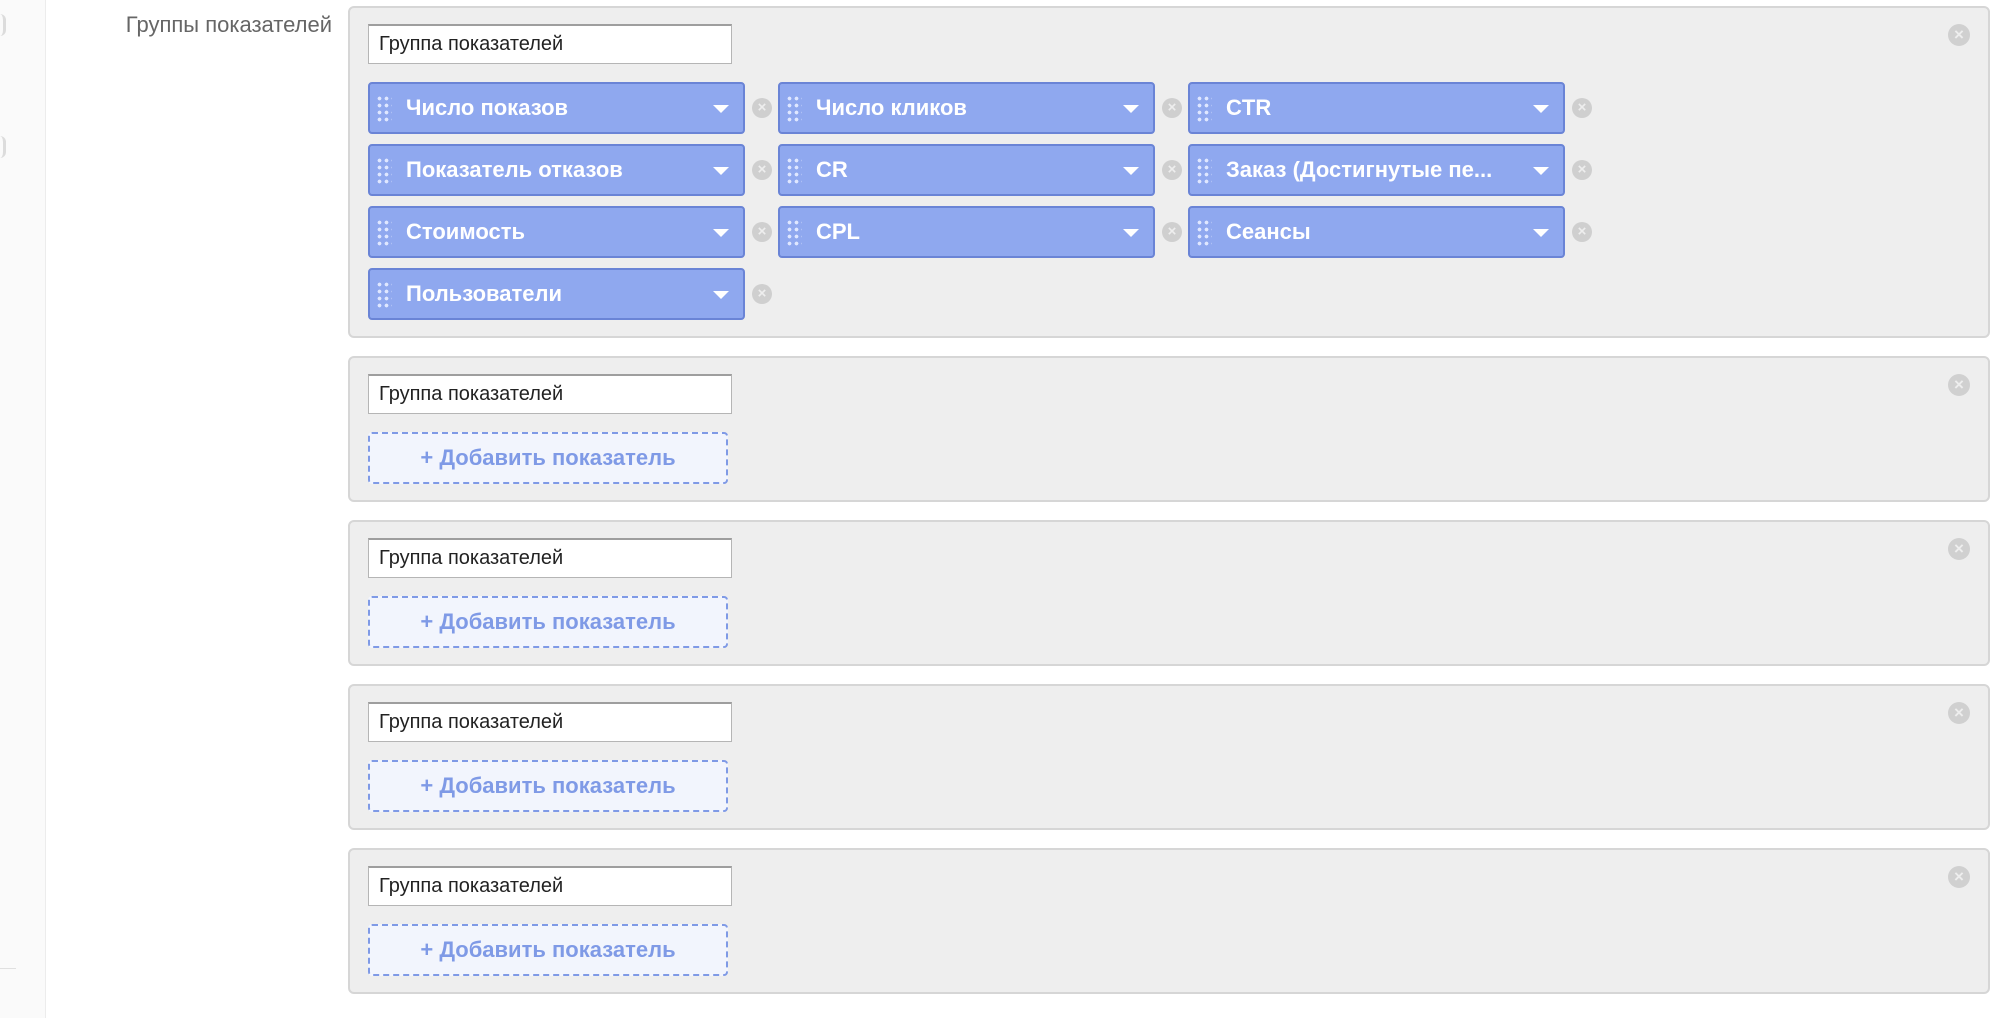  What do you see at coordinates (1249, 107) in the screenshot?
I see `metric-chip-label: CTR` at bounding box center [1249, 107].